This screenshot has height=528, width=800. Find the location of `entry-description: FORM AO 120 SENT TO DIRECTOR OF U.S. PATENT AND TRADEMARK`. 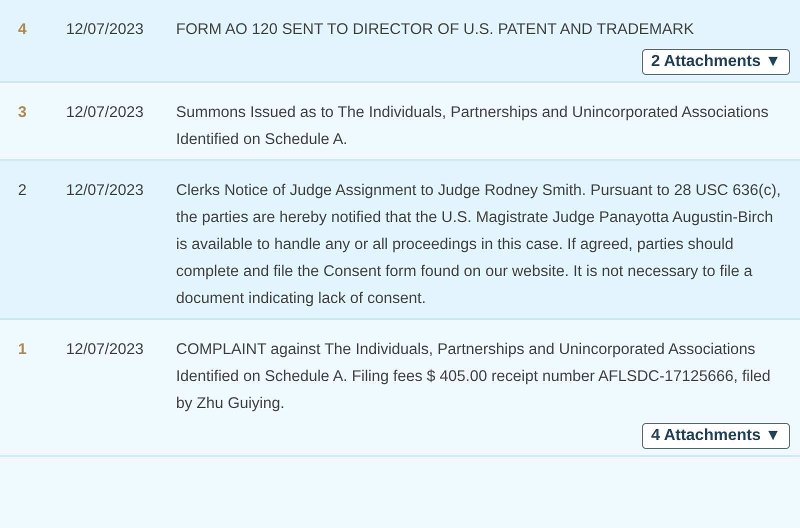

entry-description: FORM AO 120 SENT TO DIRECTOR OF U.S. PATENT AND TRADEMARK is located at coordinates (435, 30).